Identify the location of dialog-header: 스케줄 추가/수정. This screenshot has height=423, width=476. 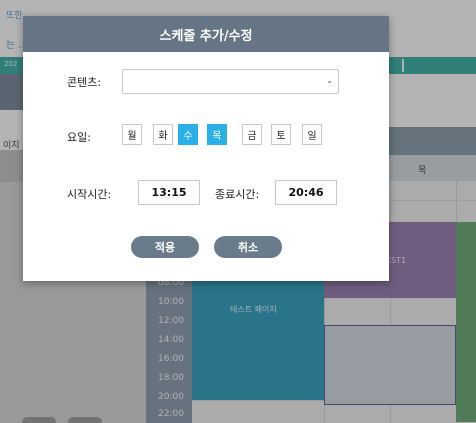
(206, 34).